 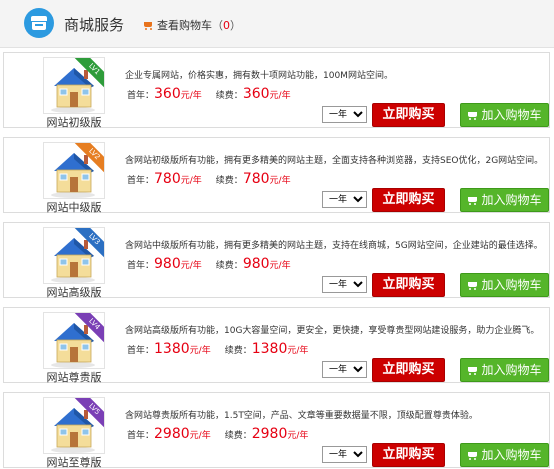 What do you see at coordinates (269, 349) in the screenshot?
I see `renew-price: 1380` at bounding box center [269, 349].